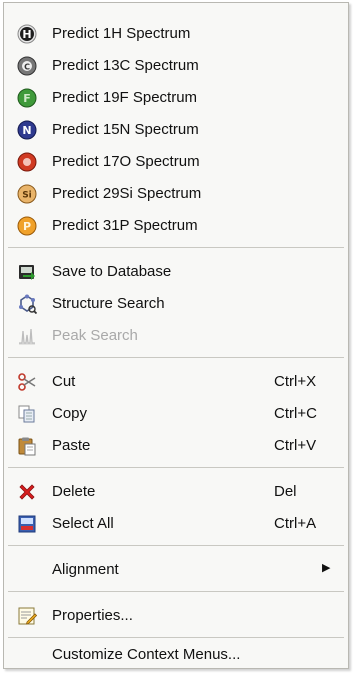  I want to click on menu-item-predict-31p: P Predict 31P Spectrum, so click(176, 226).